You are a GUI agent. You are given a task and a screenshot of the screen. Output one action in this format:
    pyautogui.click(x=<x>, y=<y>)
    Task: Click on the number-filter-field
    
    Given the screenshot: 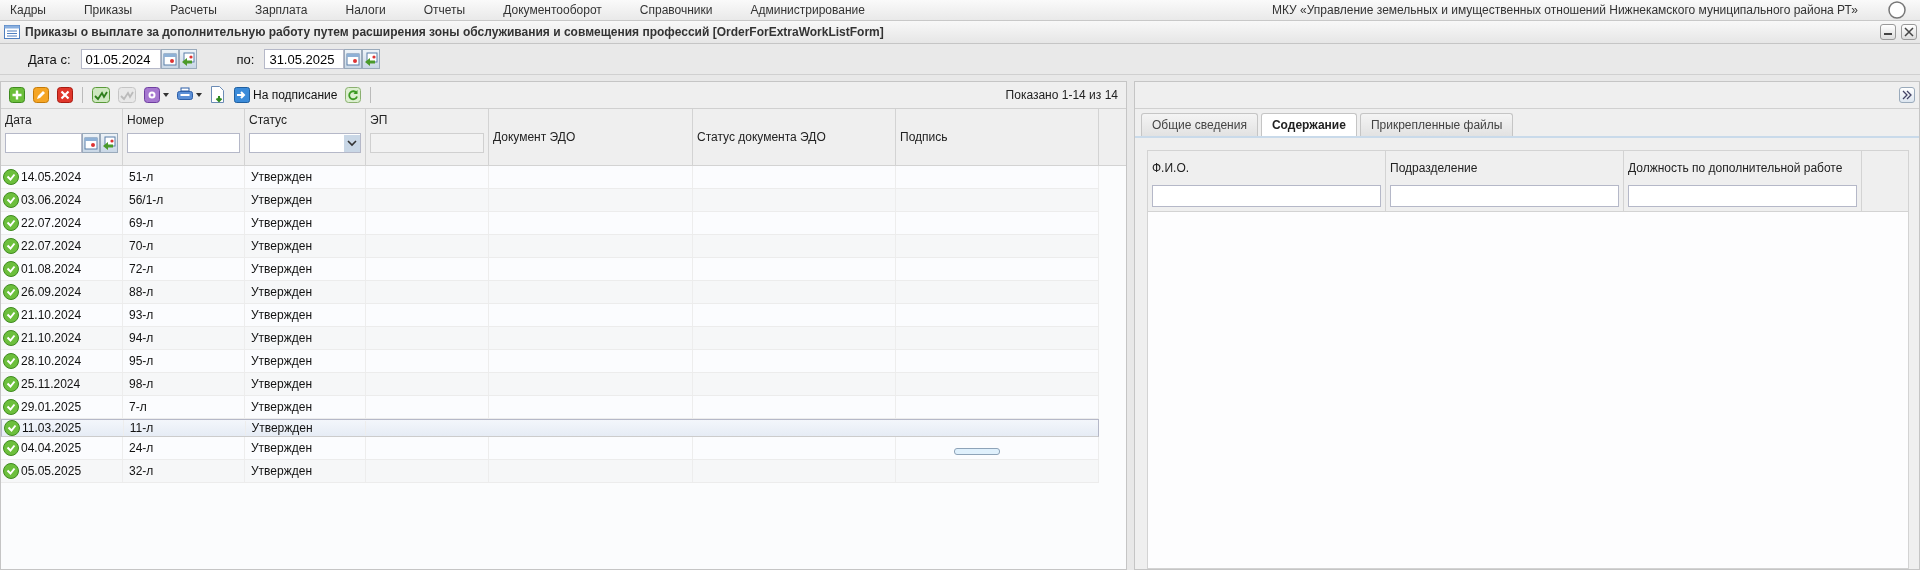 What is the action you would take?
    pyautogui.click(x=183, y=143)
    